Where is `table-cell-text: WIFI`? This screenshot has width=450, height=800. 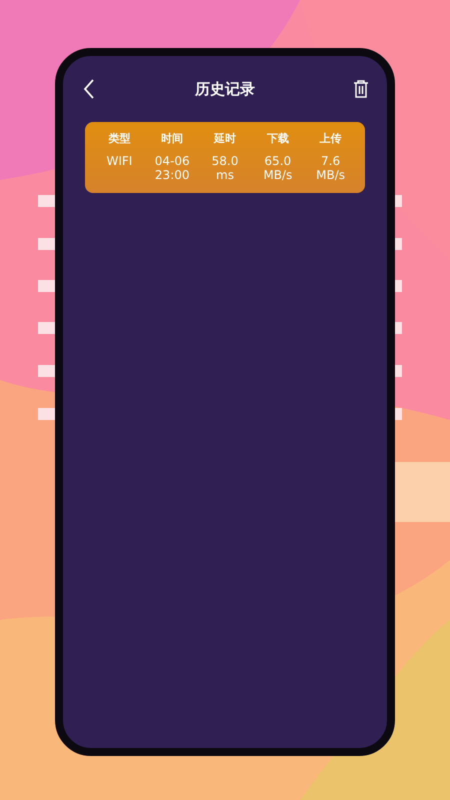
table-cell-text: WIFI is located at coordinates (119, 162).